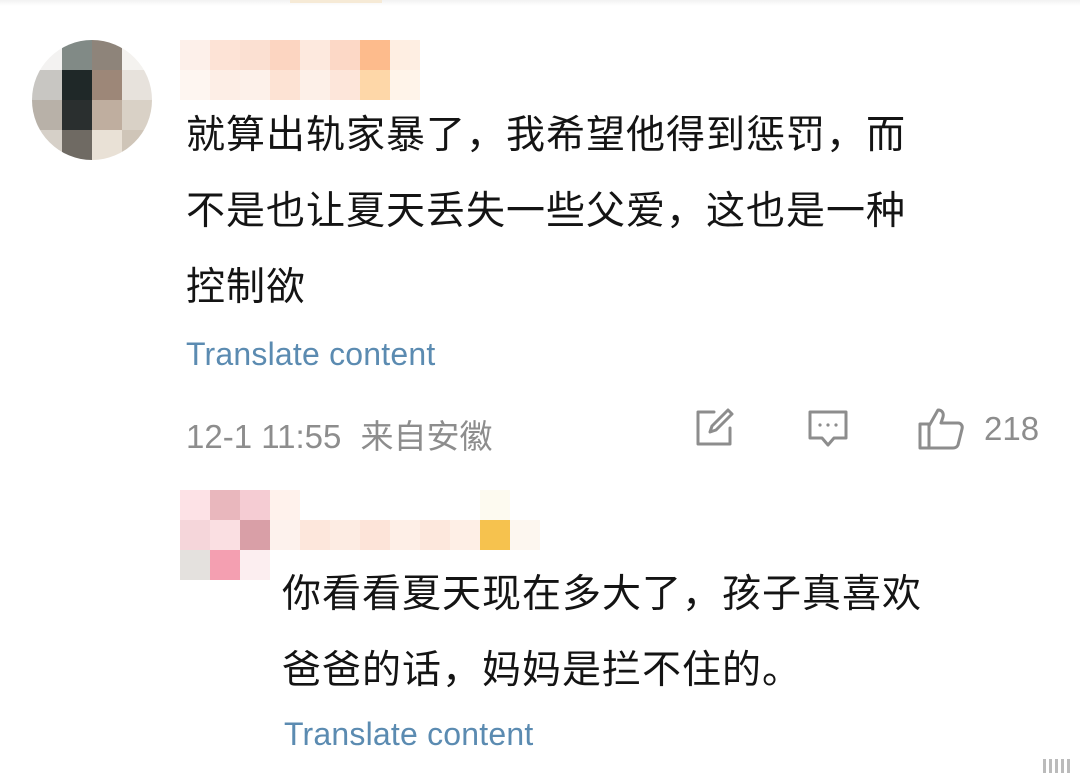  I want to click on reply-translate-link: Translate content, so click(408, 734).